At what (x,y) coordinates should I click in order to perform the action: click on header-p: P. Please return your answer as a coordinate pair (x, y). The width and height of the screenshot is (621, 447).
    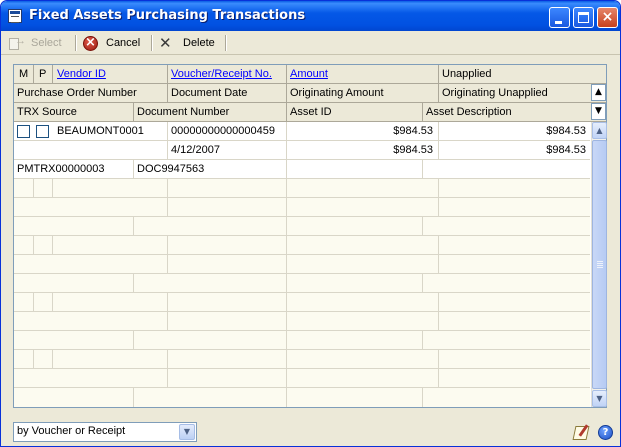
    Looking at the image, I should click on (43, 74).